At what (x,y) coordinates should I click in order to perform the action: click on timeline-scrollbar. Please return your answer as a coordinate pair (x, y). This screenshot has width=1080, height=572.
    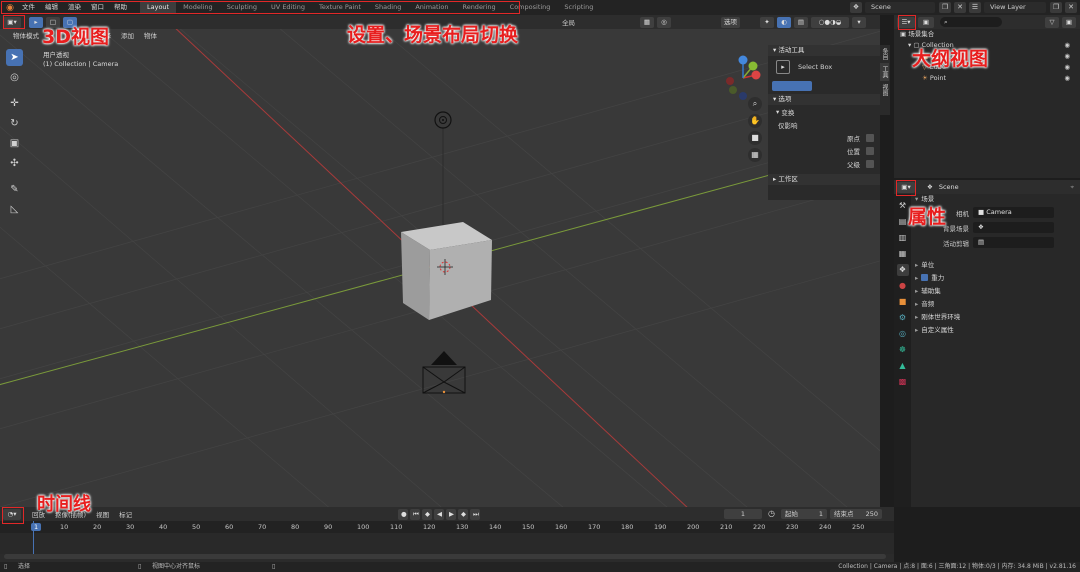
    Looking at the image, I should click on (445, 556).